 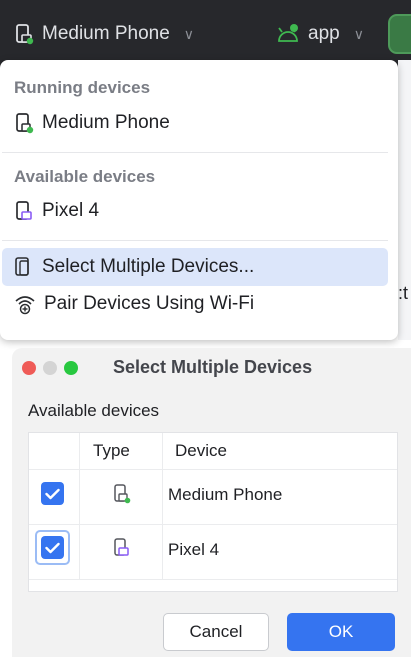 I want to click on available-devices-header: Available devices, so click(x=85, y=176).